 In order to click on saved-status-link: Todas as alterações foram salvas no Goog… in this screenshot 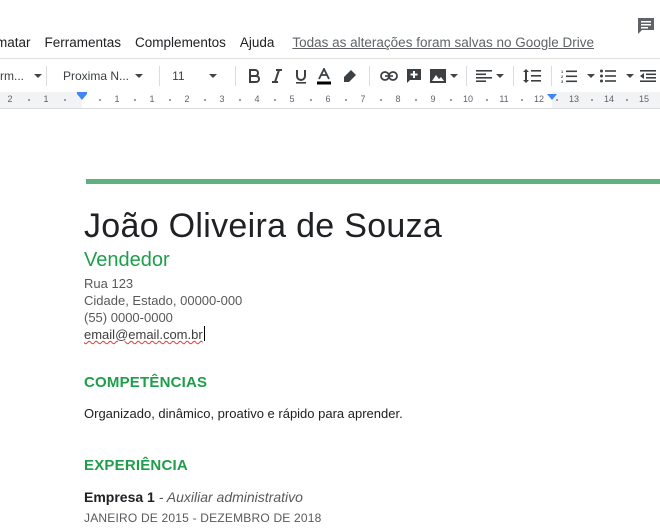, I will do `click(443, 42)`.